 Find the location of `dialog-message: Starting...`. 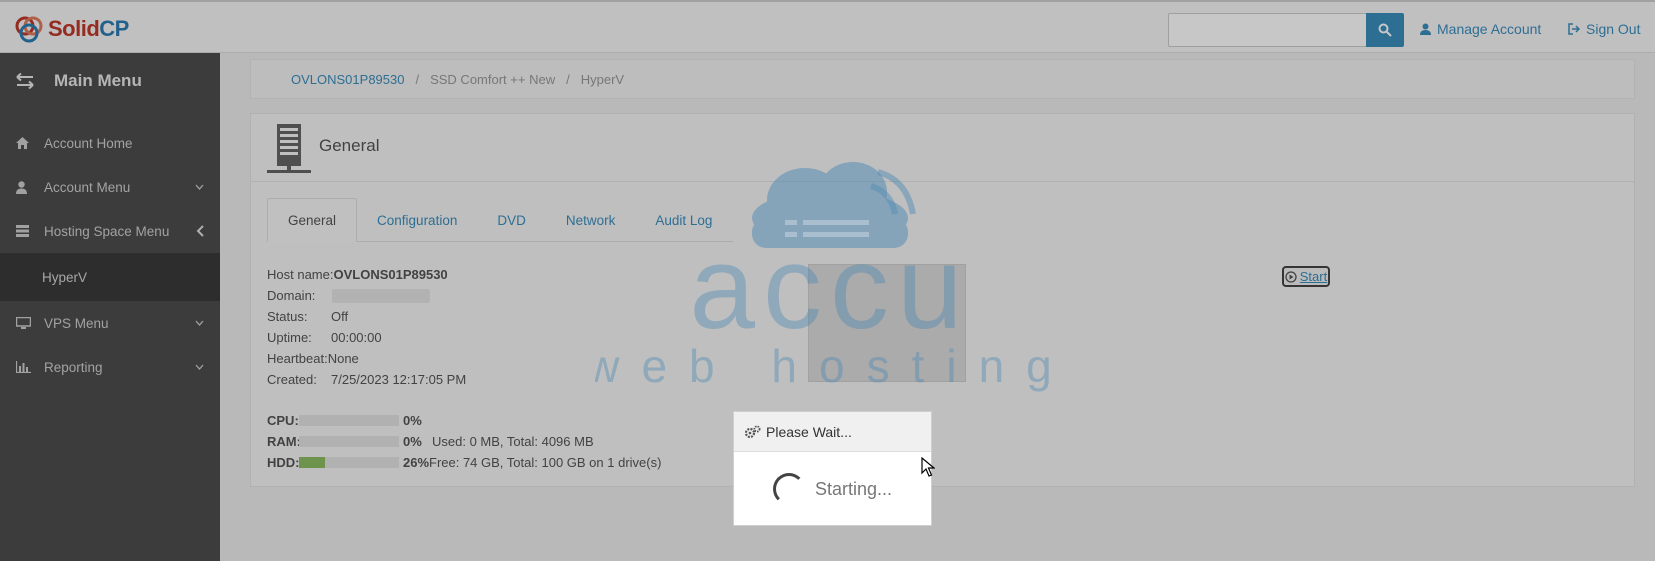

dialog-message: Starting... is located at coordinates (853, 488).